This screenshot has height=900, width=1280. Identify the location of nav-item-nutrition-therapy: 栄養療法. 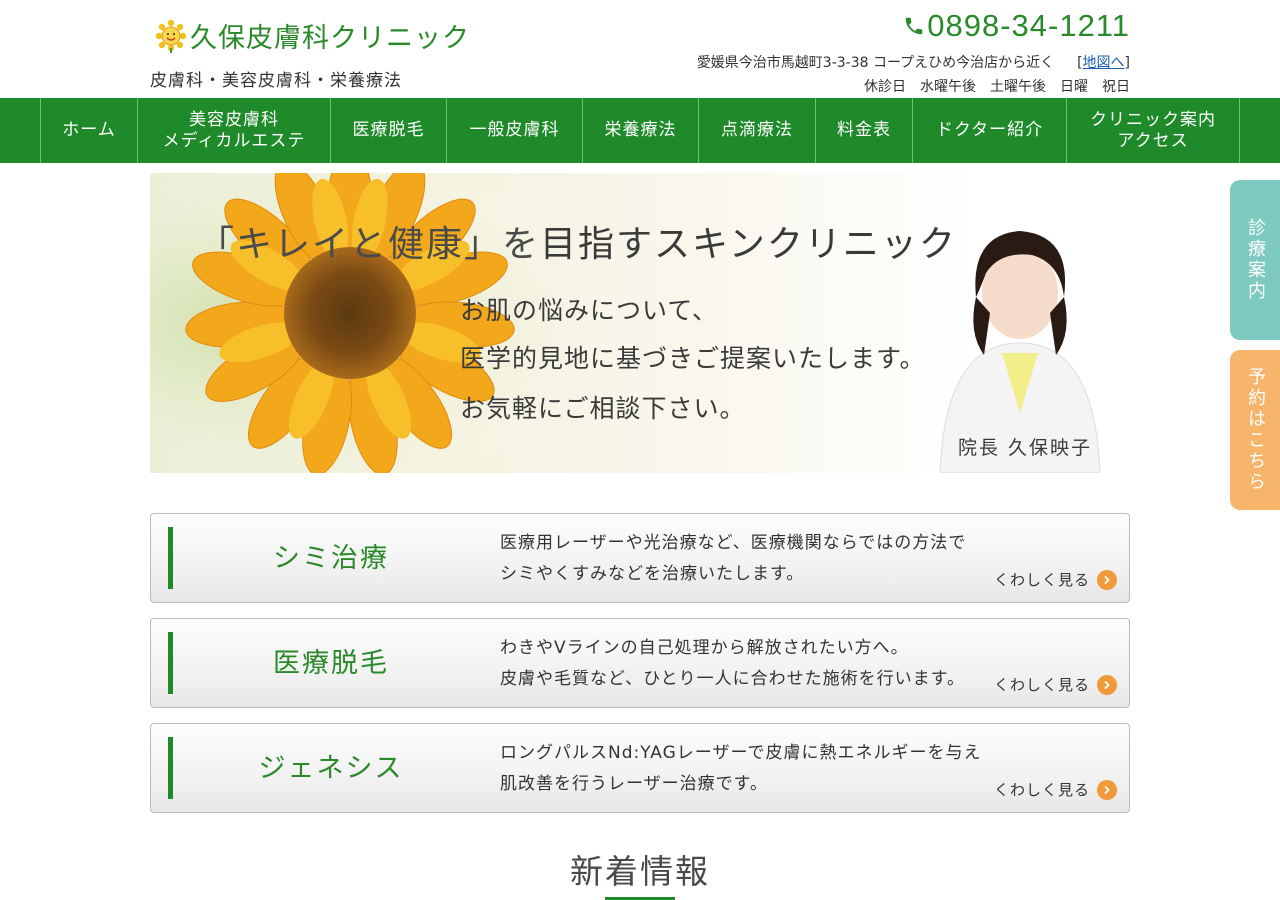
(641, 130).